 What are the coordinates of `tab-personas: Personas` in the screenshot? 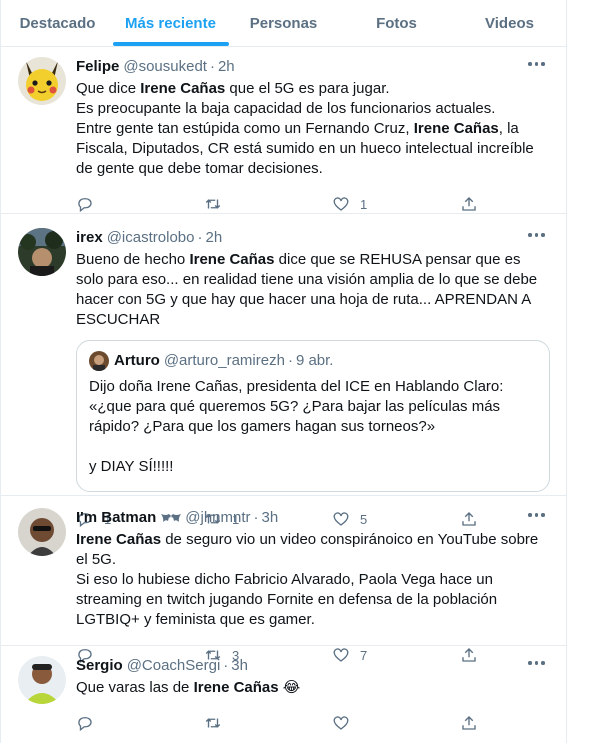 It's located at (283, 23).